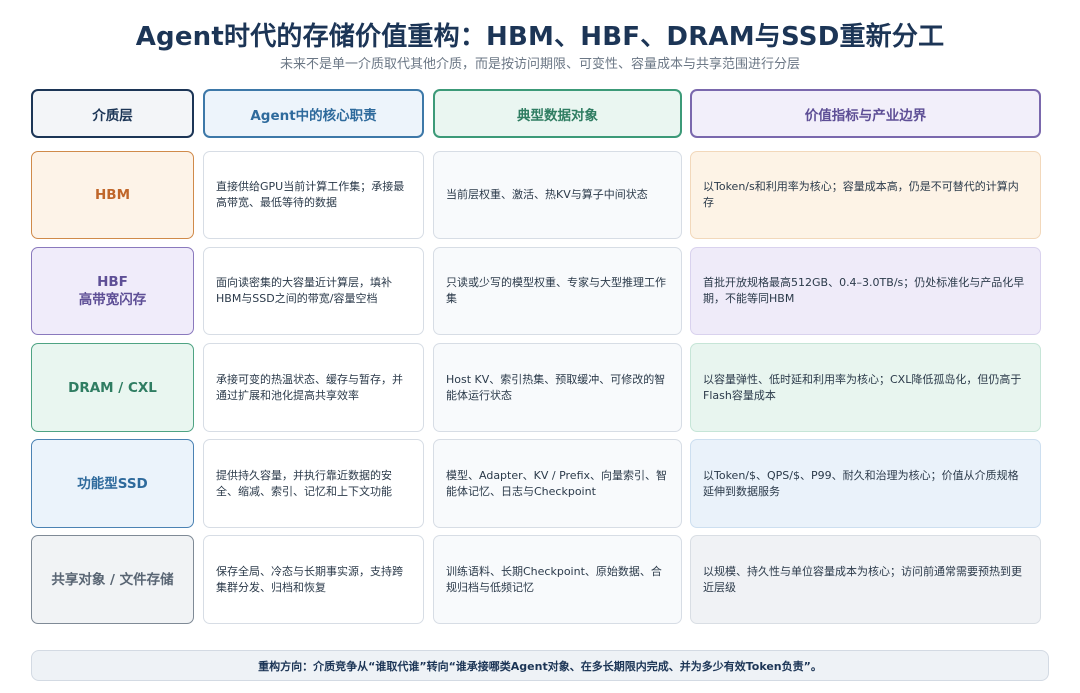  Describe the element at coordinates (557, 387) in the screenshot. I see `objects-cell-dram: Host KV、索引热集、预取缓冲、可修改的智能体运行状态` at that location.